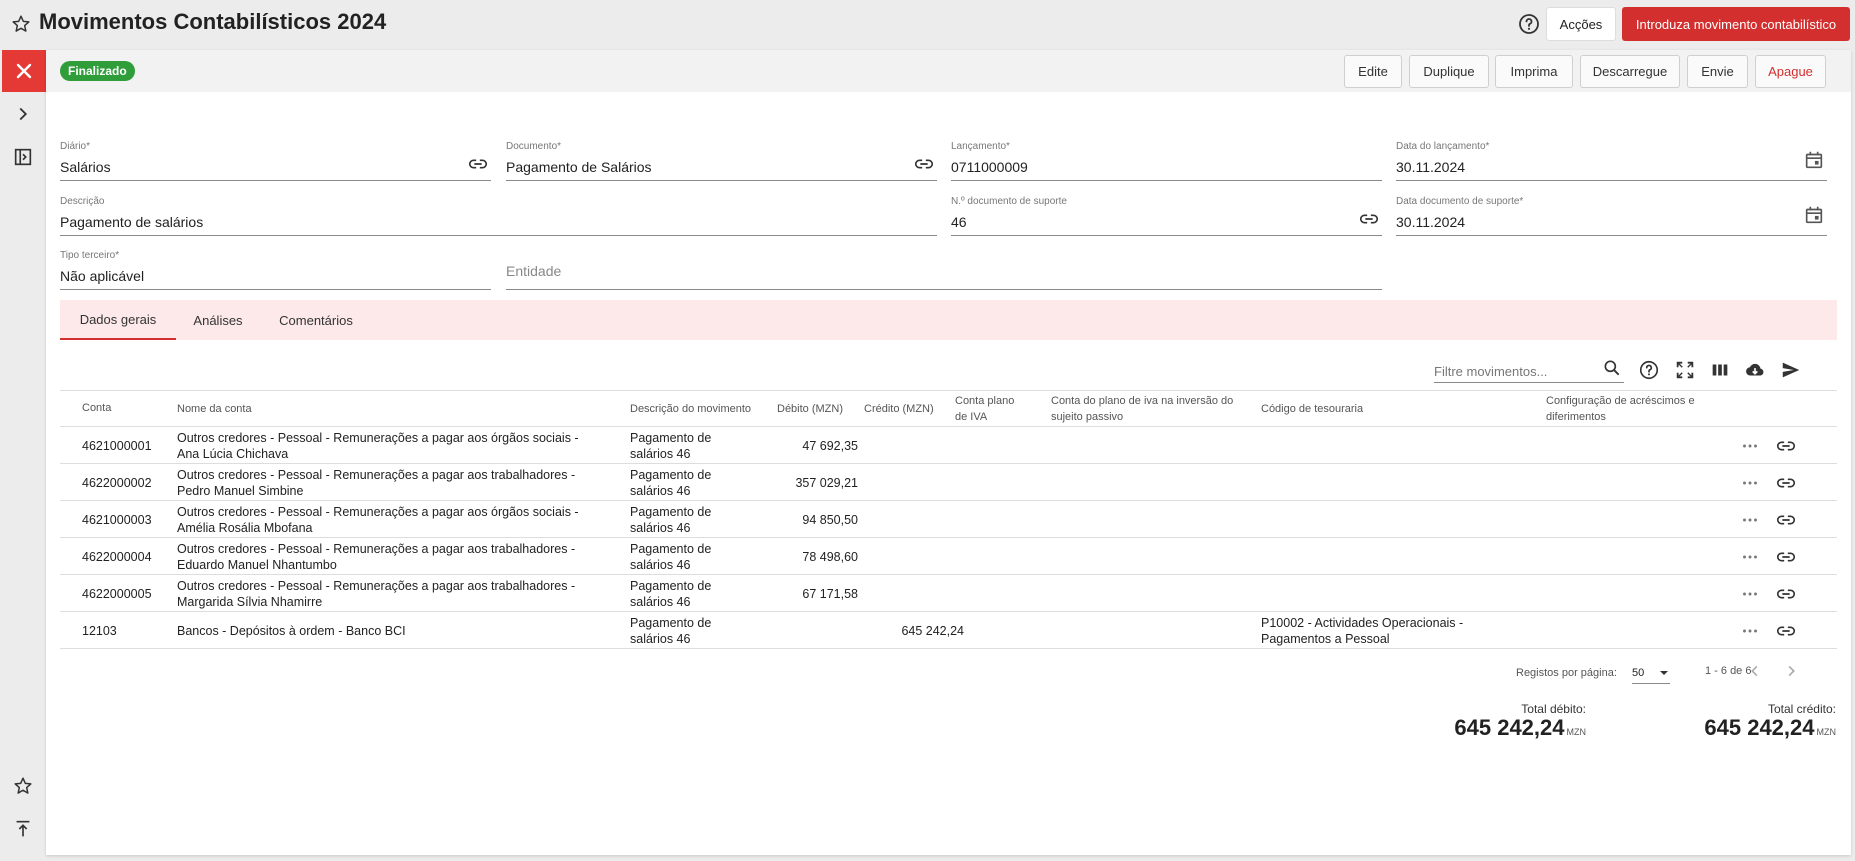 This screenshot has width=1855, height=861. What do you see at coordinates (1736, 24) in the screenshot?
I see `new-entry-button: Introduza movimento contabilístico` at bounding box center [1736, 24].